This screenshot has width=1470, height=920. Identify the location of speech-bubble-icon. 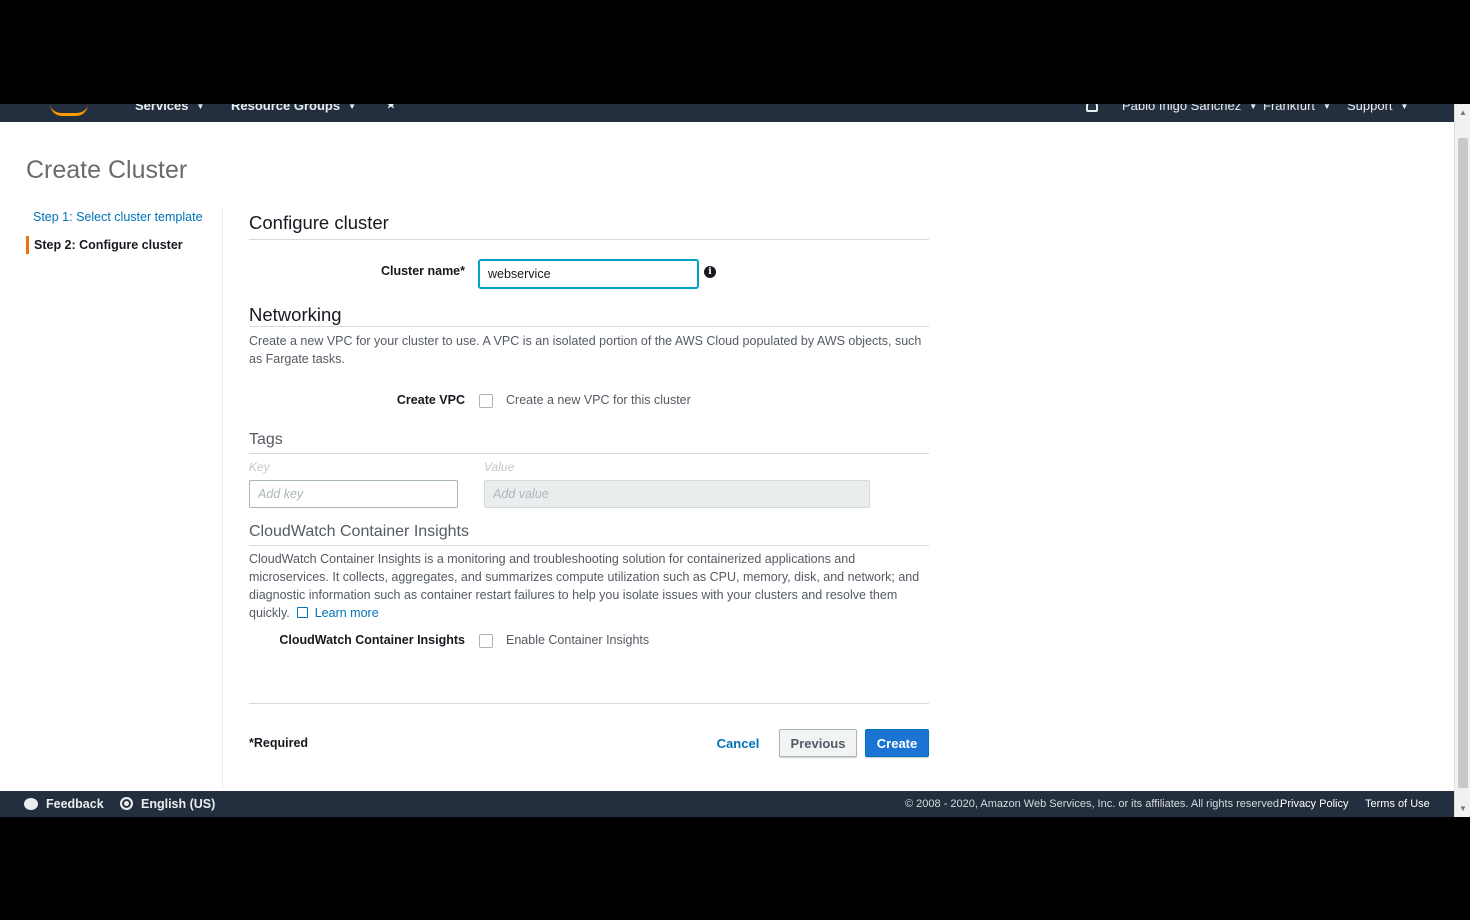
(31, 804).